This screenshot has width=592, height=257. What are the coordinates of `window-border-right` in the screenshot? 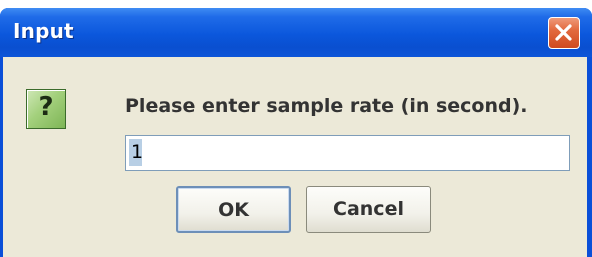 It's located at (589, 157).